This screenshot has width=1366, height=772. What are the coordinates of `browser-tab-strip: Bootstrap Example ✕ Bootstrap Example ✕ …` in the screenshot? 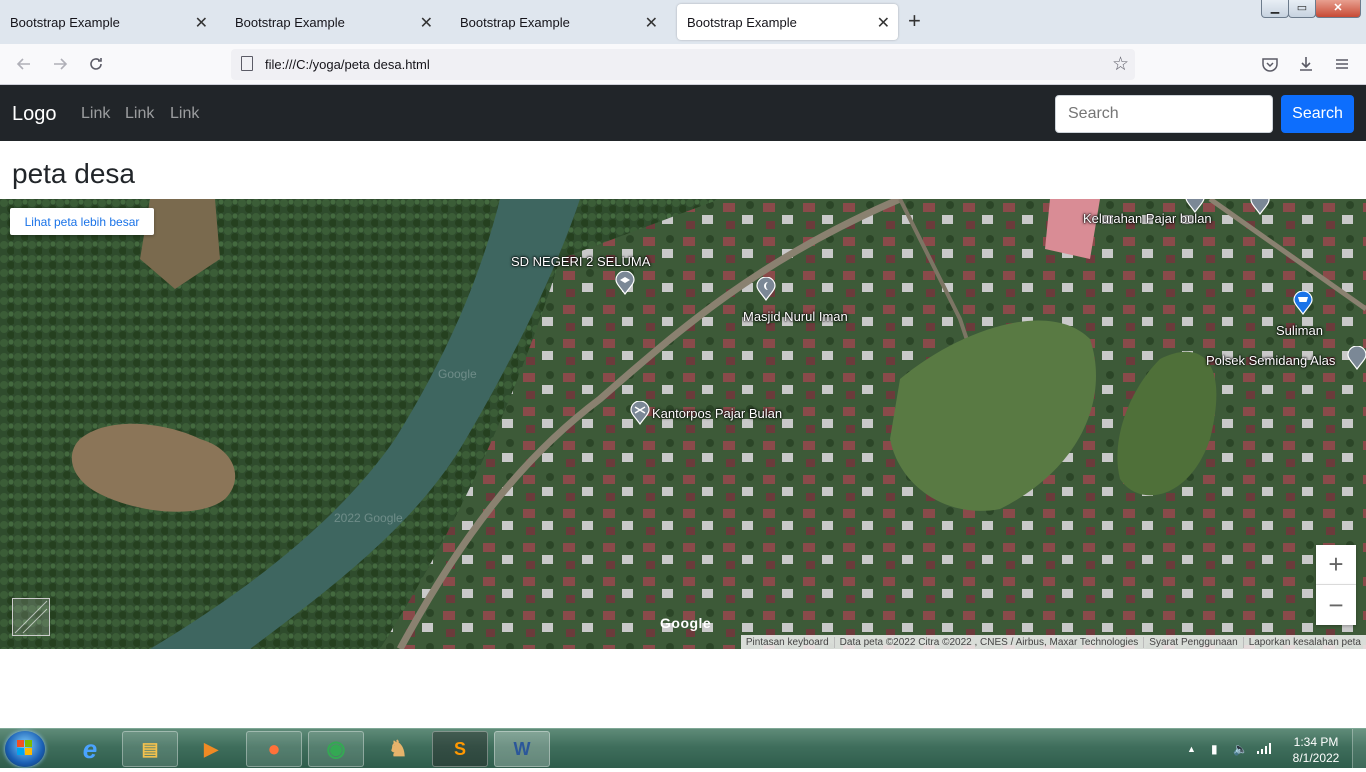 It's located at (683, 22).